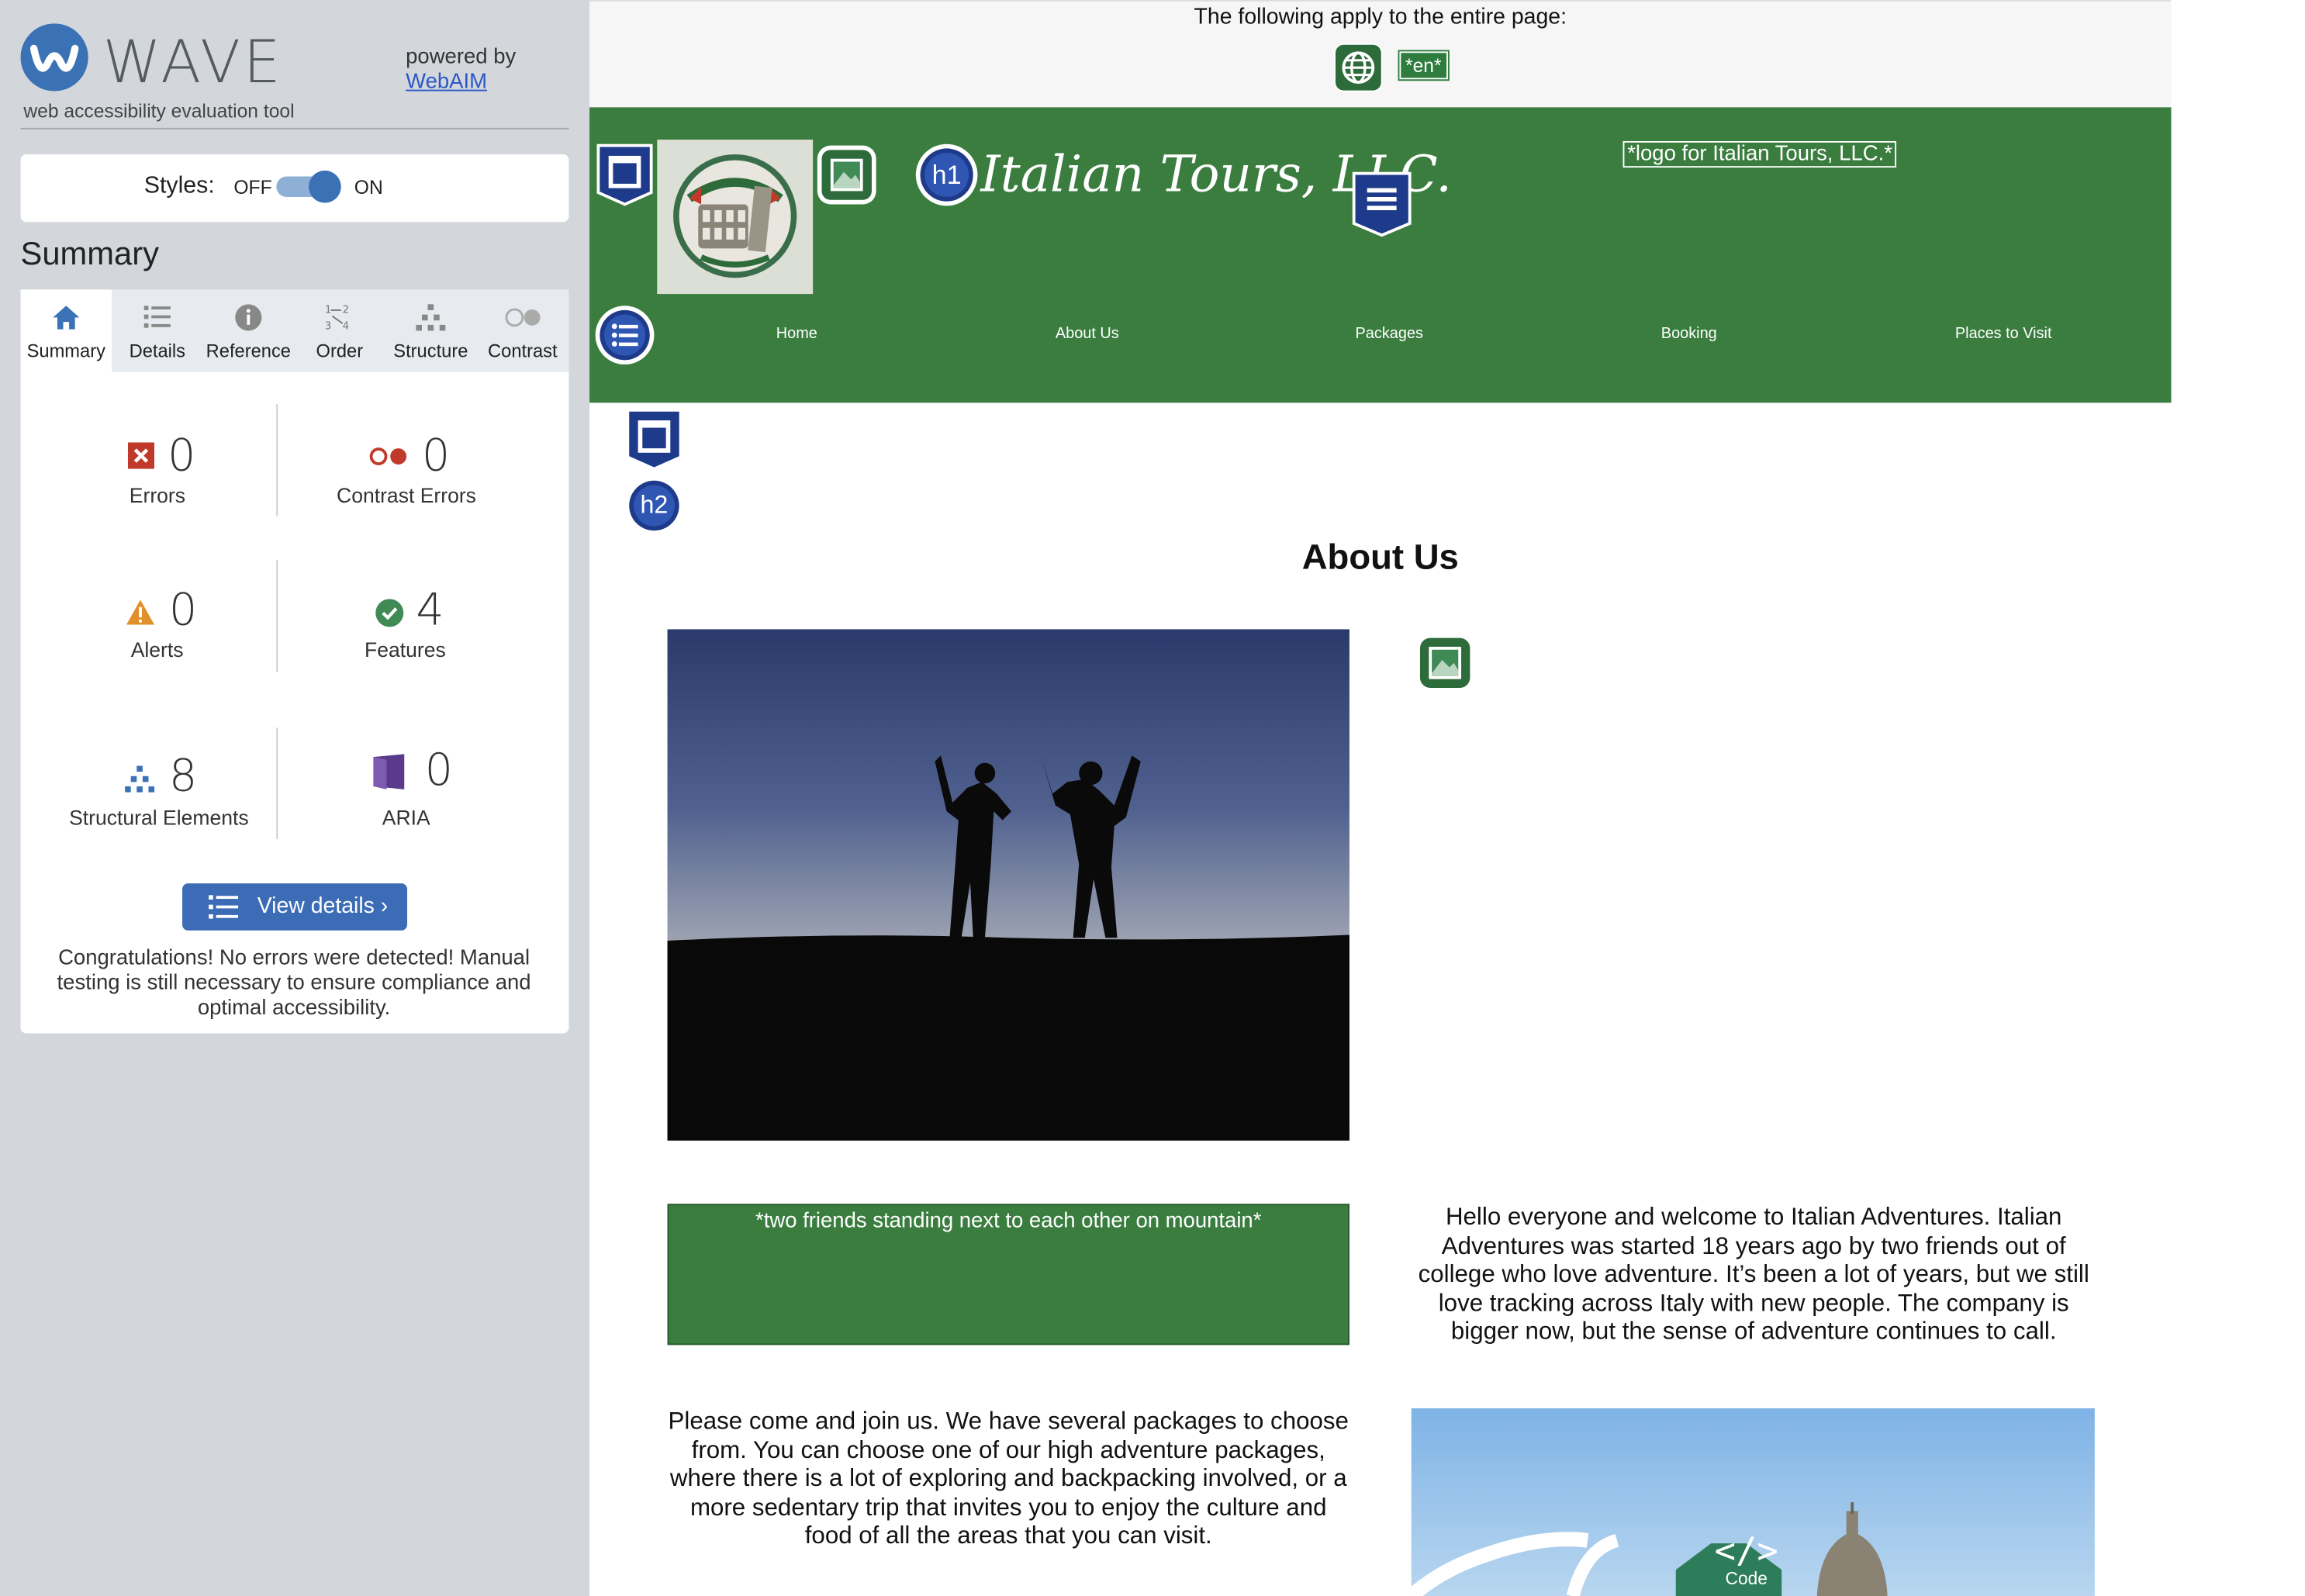 Image resolution: width=2305 pixels, height=1596 pixels. I want to click on styles-label: Styles:, so click(179, 186).